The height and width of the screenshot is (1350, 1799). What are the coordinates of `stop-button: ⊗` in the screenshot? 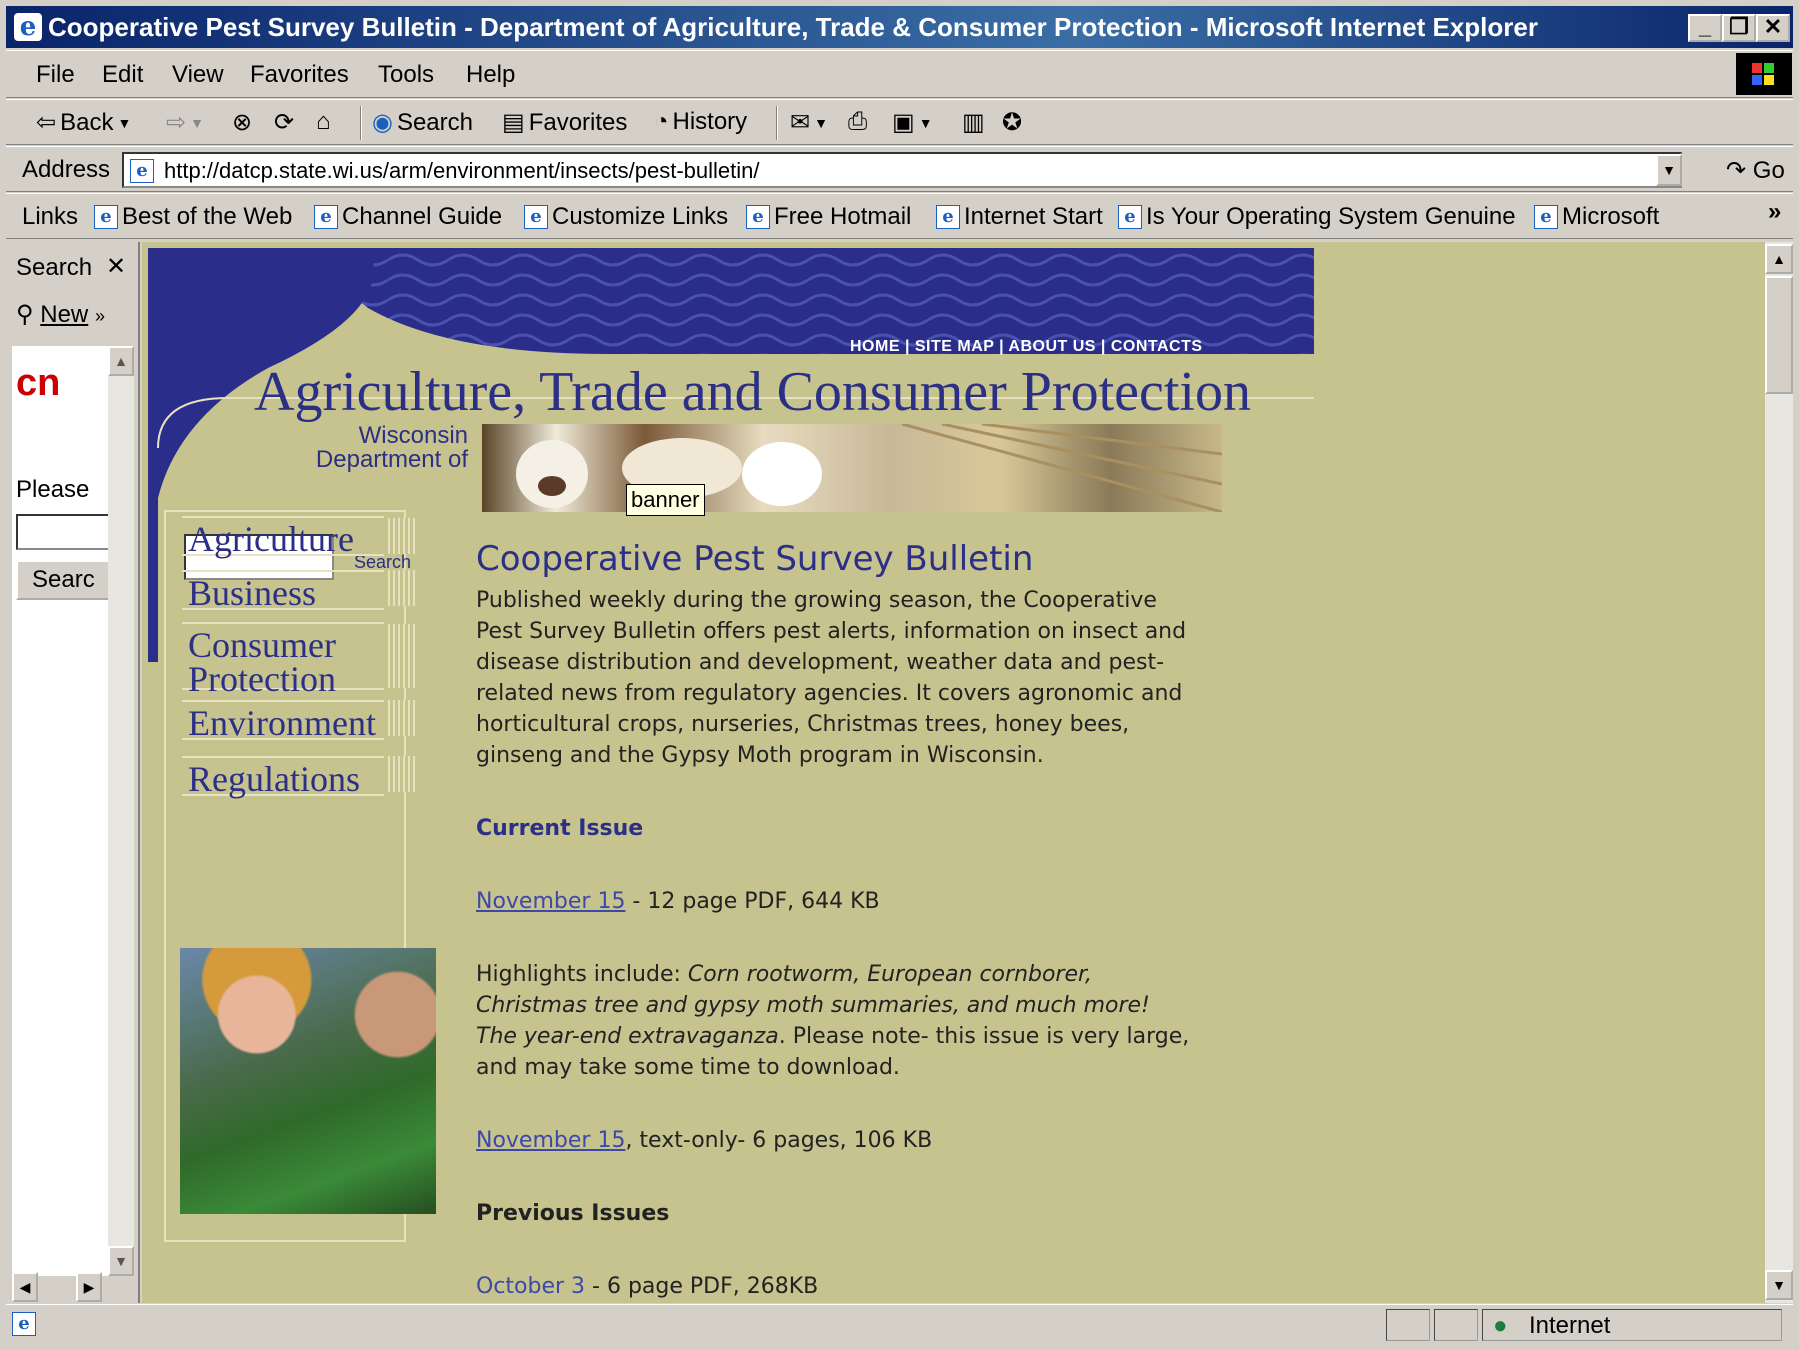 It's located at (242, 122).